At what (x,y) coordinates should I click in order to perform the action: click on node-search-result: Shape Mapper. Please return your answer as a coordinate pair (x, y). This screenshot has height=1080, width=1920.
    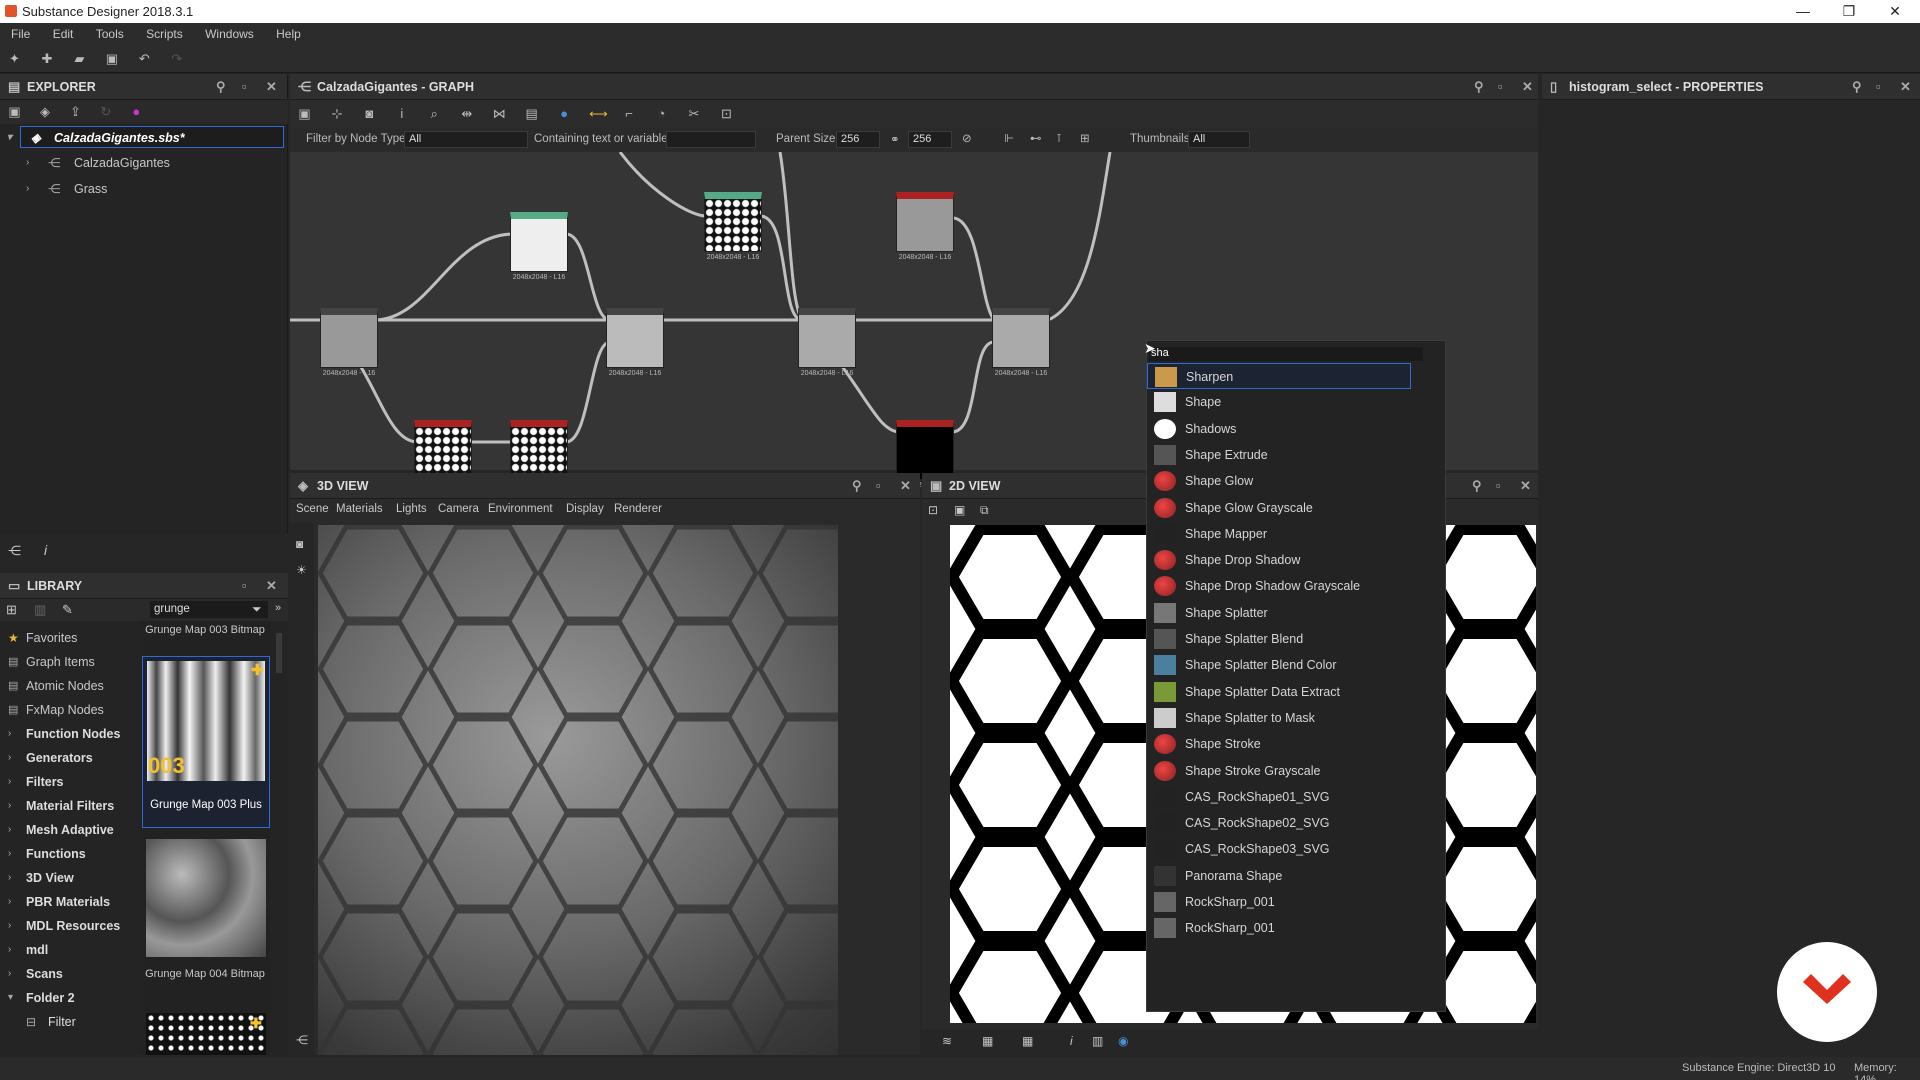
    Looking at the image, I should click on (1296, 534).